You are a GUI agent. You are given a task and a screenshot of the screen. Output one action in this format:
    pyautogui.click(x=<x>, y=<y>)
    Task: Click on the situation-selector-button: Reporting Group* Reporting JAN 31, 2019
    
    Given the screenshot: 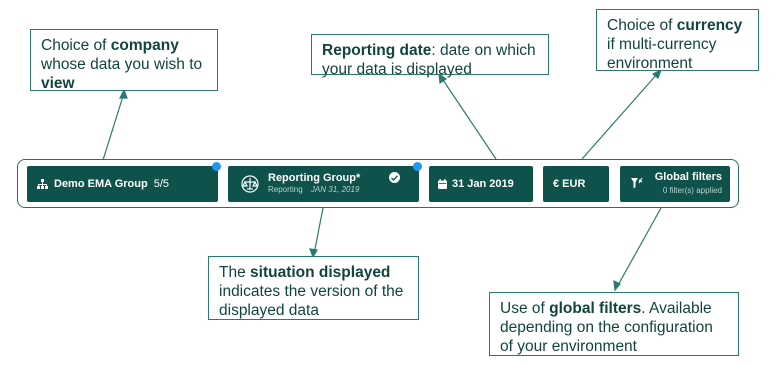 What is the action you would take?
    pyautogui.click(x=323, y=184)
    